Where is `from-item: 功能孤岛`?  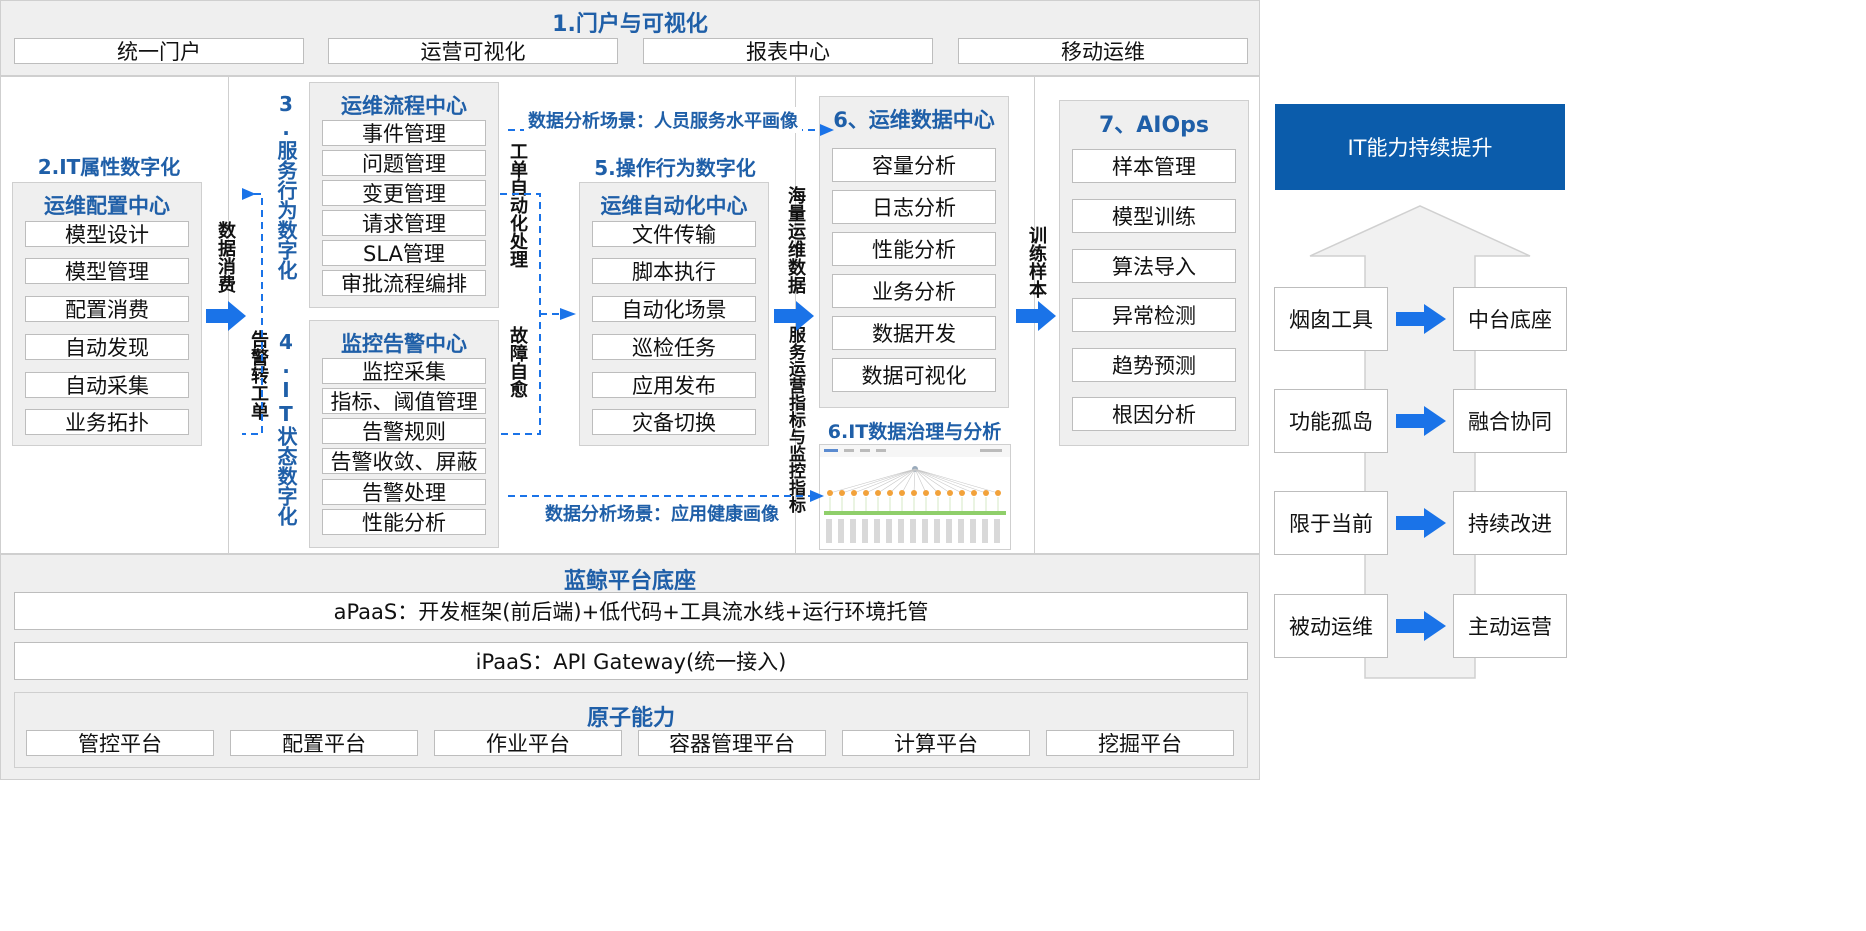 from-item: 功能孤岛 is located at coordinates (1331, 421).